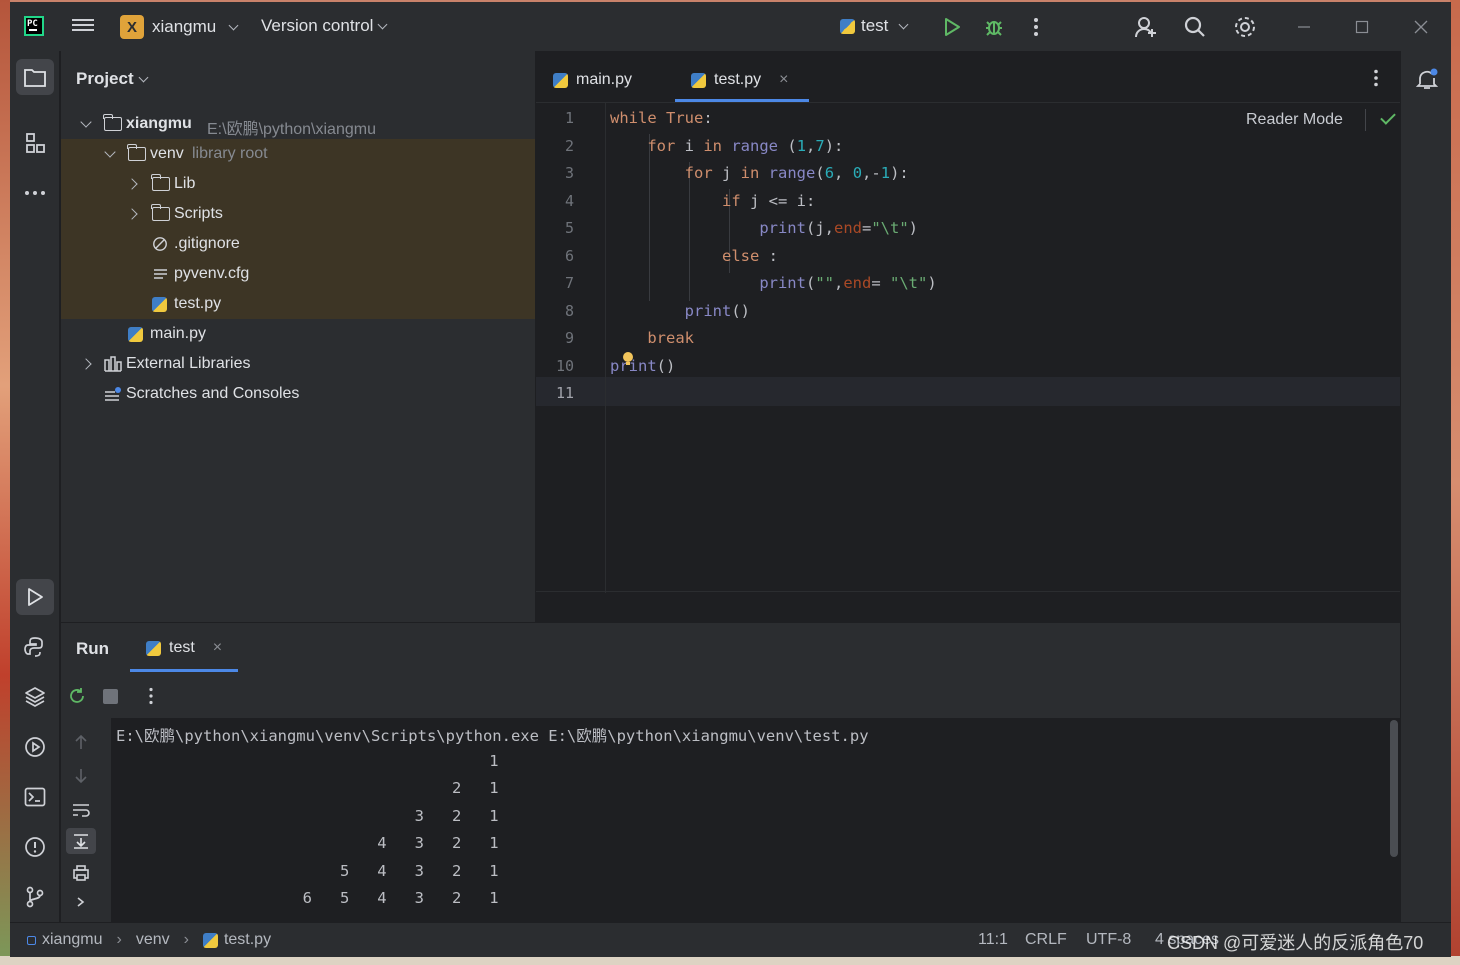 This screenshot has width=1460, height=965. What do you see at coordinates (113, 394) in the screenshot?
I see `scratches-icon` at bounding box center [113, 394].